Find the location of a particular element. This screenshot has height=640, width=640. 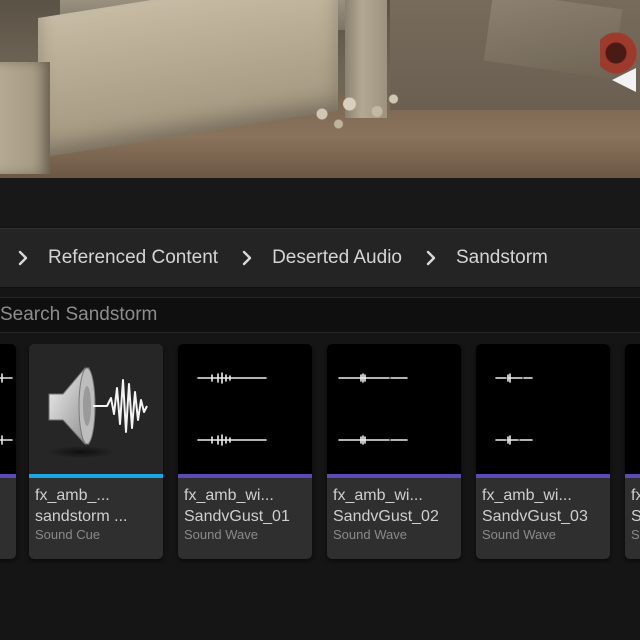

asset-tile-sound-wave: fx S S is located at coordinates (632, 451).